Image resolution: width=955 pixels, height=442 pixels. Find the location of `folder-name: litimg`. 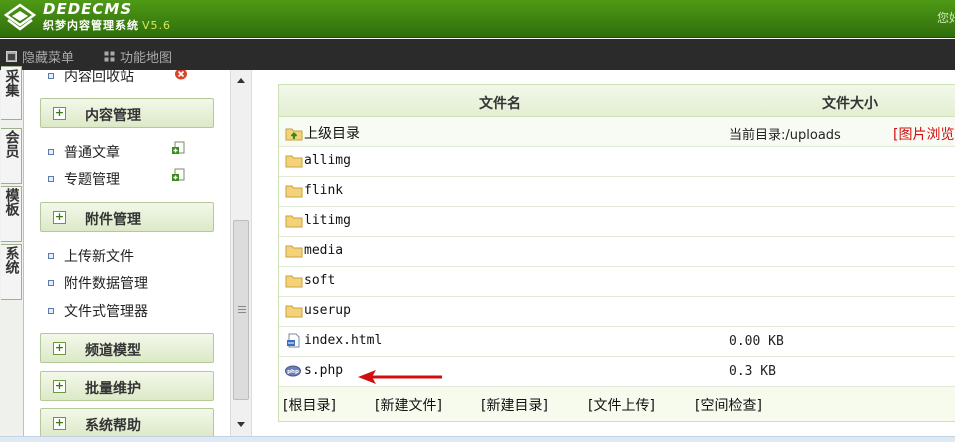

folder-name: litimg is located at coordinates (327, 220).